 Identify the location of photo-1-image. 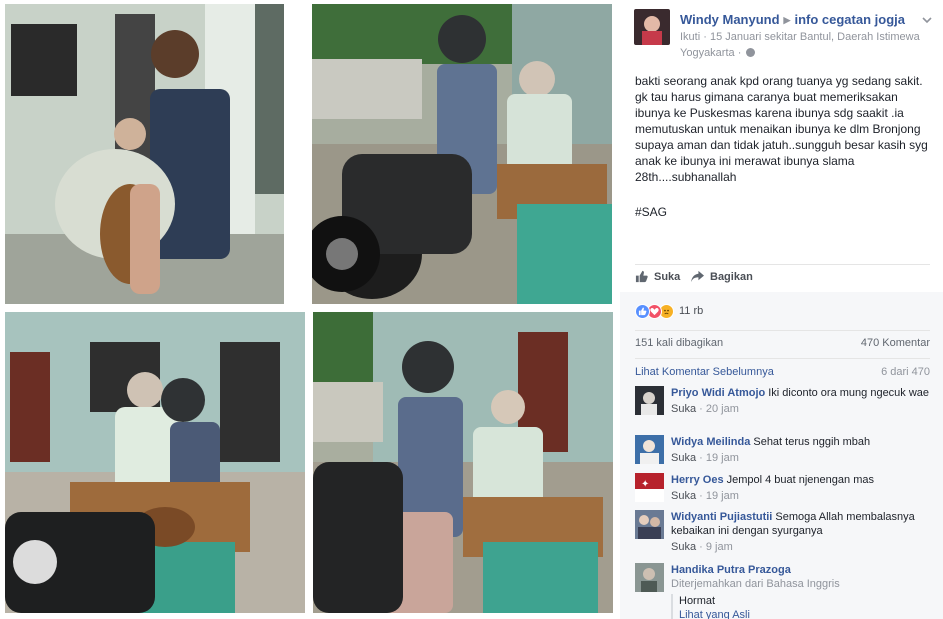
(144, 154).